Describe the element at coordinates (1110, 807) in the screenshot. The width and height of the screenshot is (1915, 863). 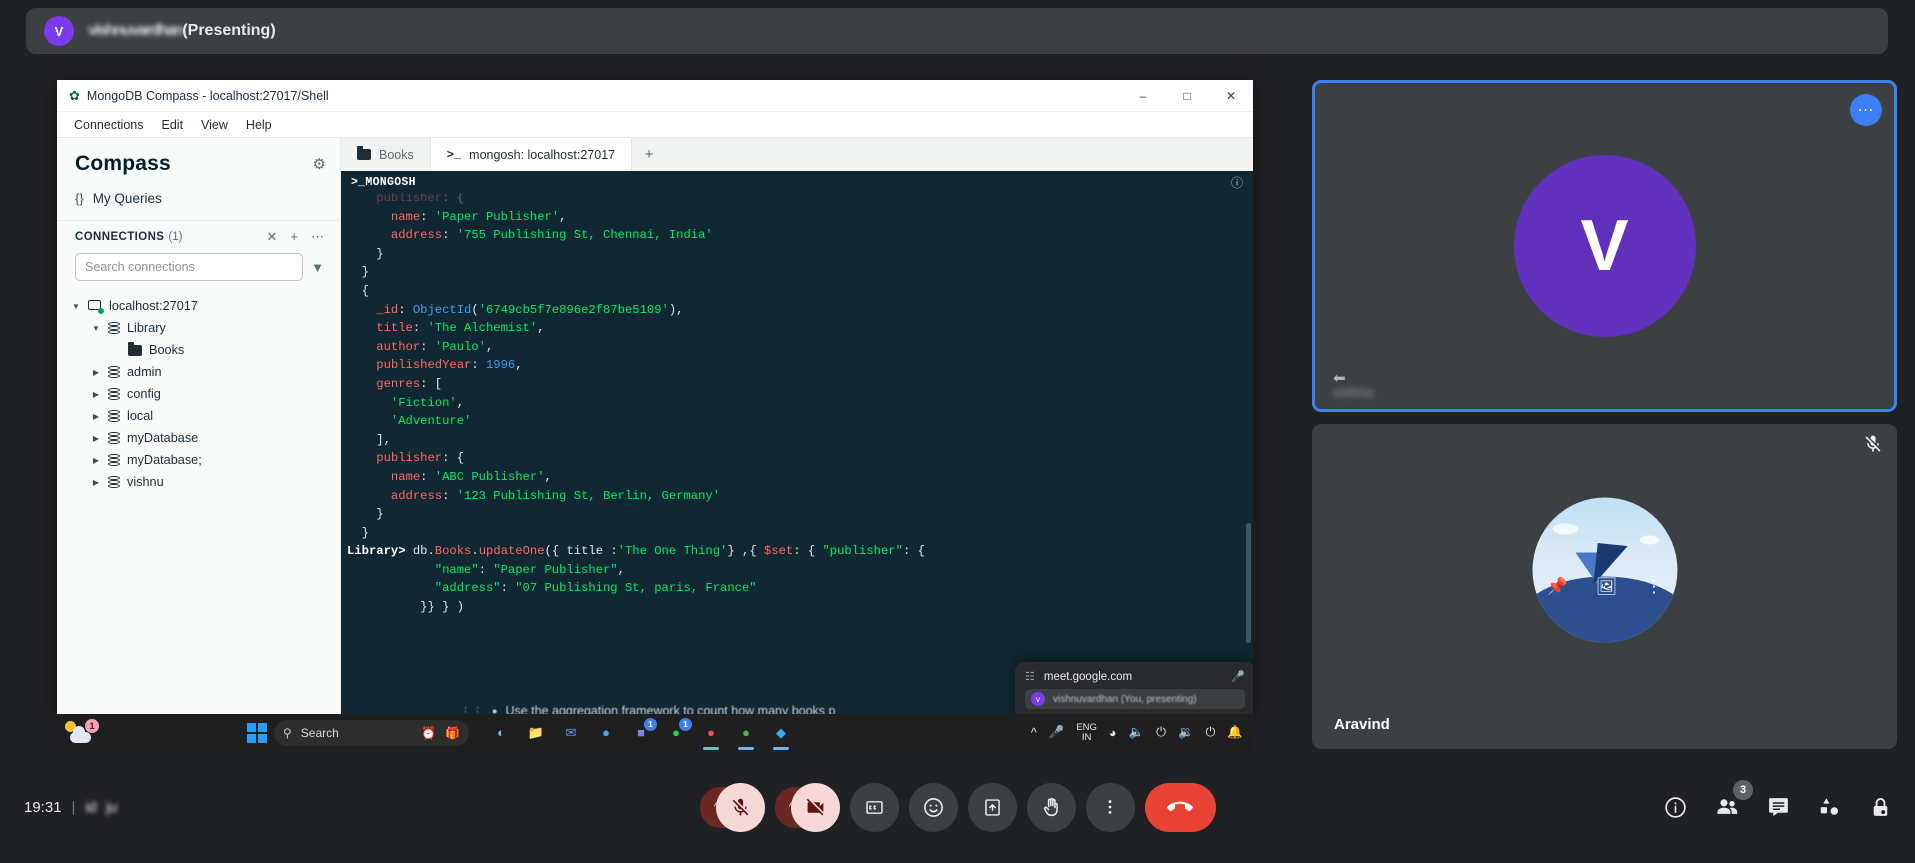
I see `more-options-button` at that location.